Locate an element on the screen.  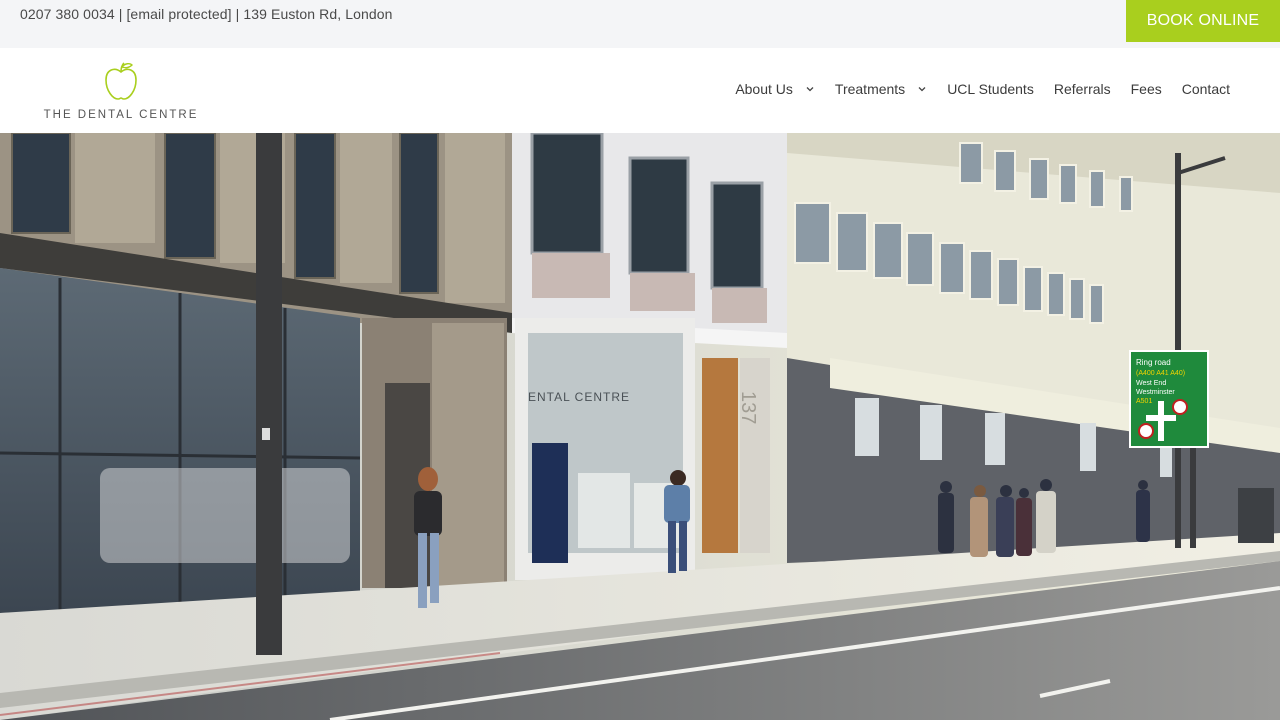
nav-label: About Us is located at coordinates (764, 89).